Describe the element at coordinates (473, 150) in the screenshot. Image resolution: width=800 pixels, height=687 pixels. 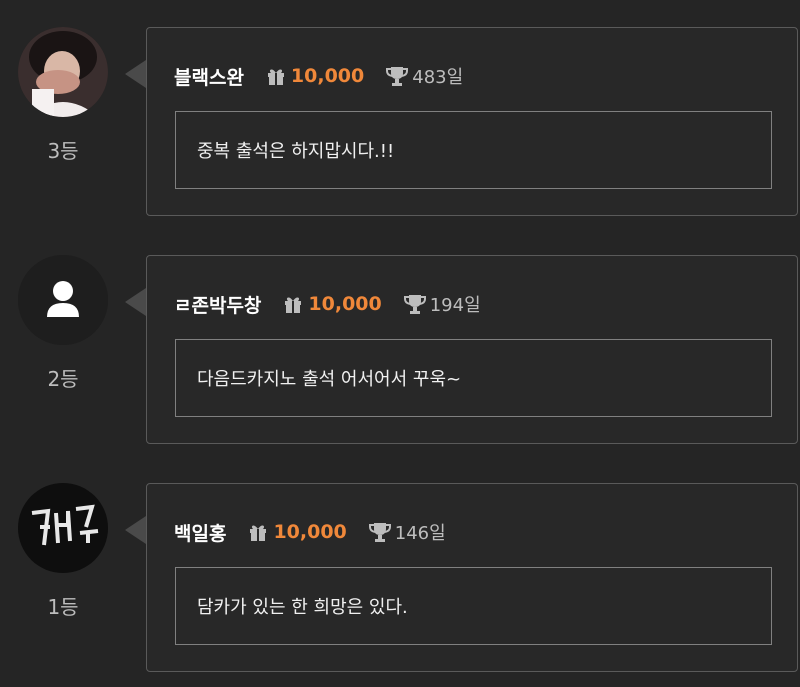
I see `message-box: 중복 출석은 하지맙시다.!!` at that location.